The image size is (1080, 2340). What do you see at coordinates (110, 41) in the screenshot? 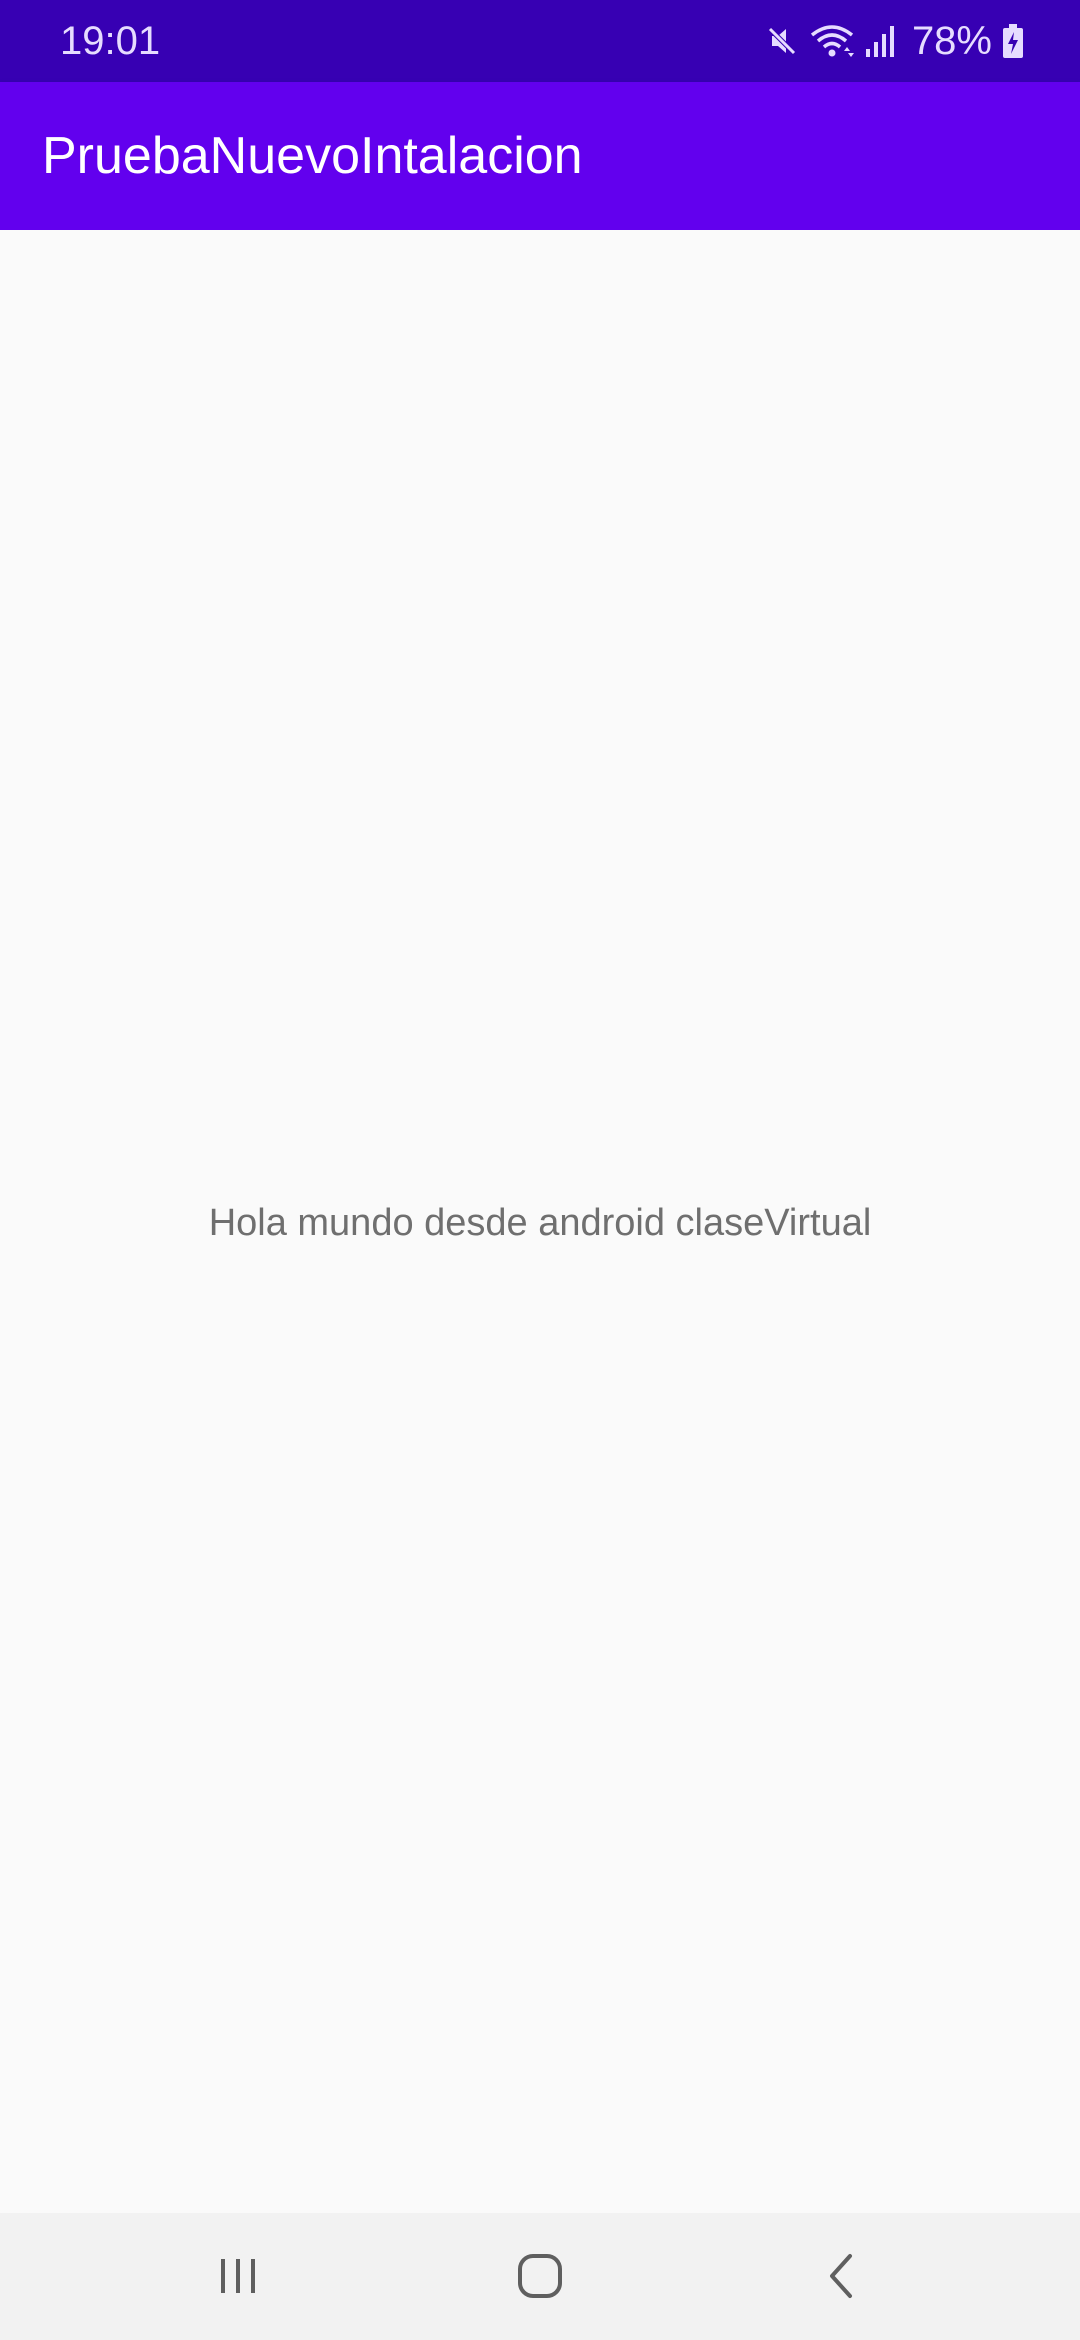
I see `status-time: 19:01` at bounding box center [110, 41].